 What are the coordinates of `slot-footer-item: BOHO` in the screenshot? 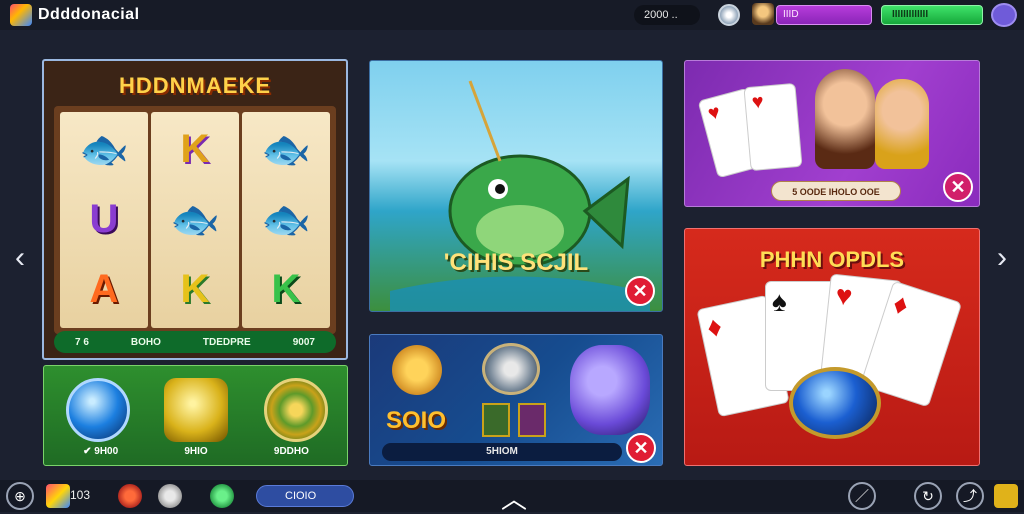 It's located at (145, 342).